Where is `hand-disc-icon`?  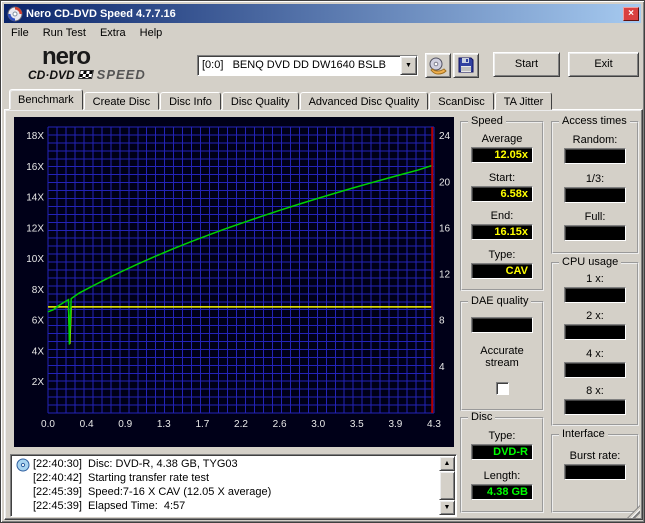
hand-disc-icon is located at coordinates (438, 67).